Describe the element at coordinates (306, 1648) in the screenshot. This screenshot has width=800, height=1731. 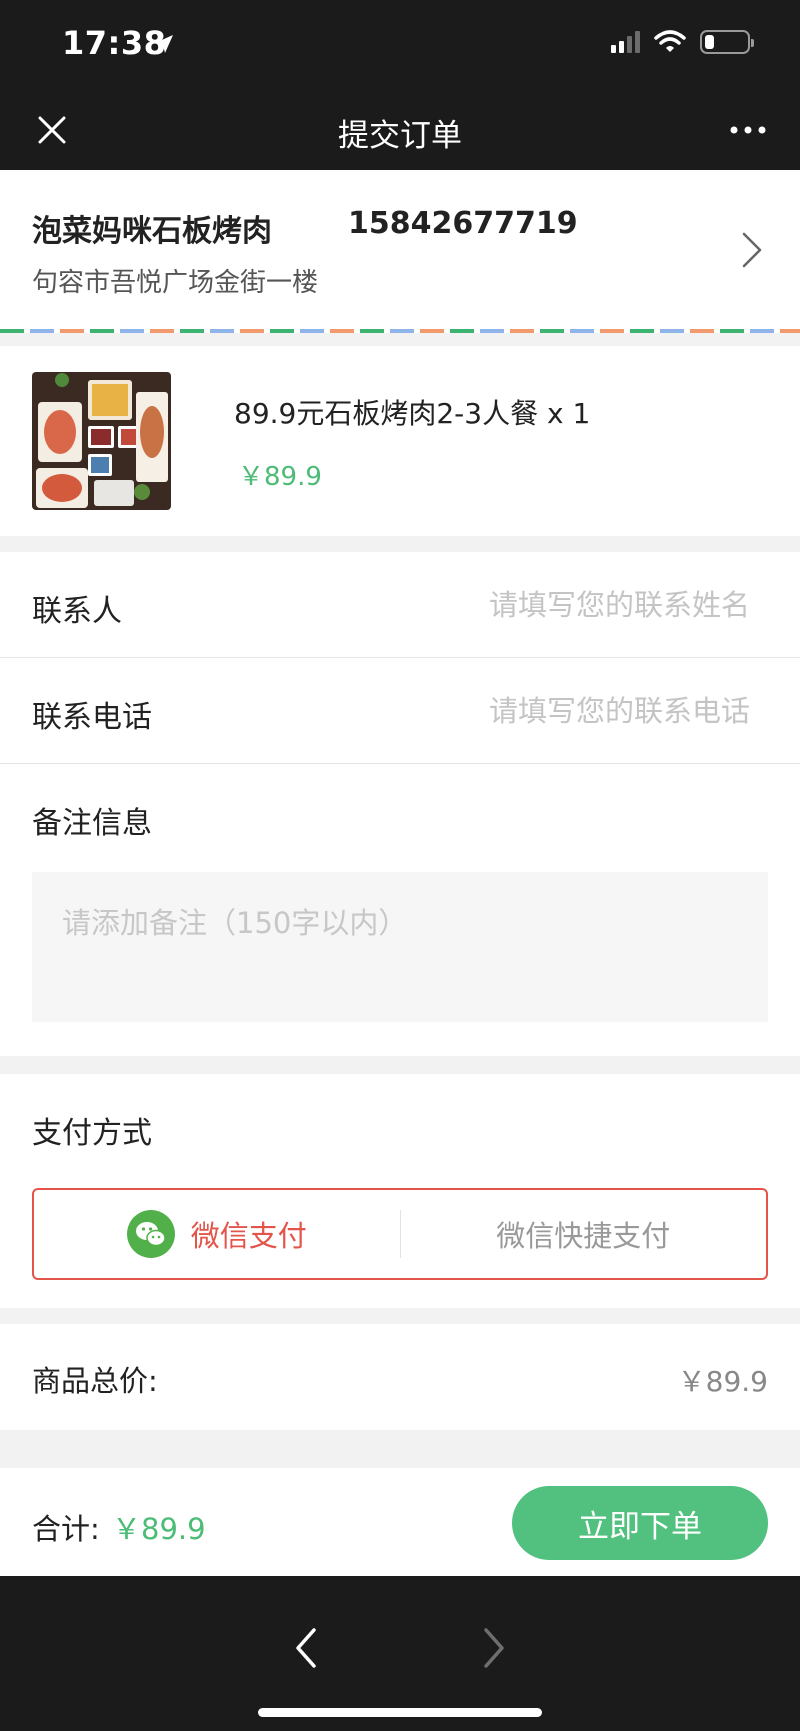
I see `back-arrow-icon` at that location.